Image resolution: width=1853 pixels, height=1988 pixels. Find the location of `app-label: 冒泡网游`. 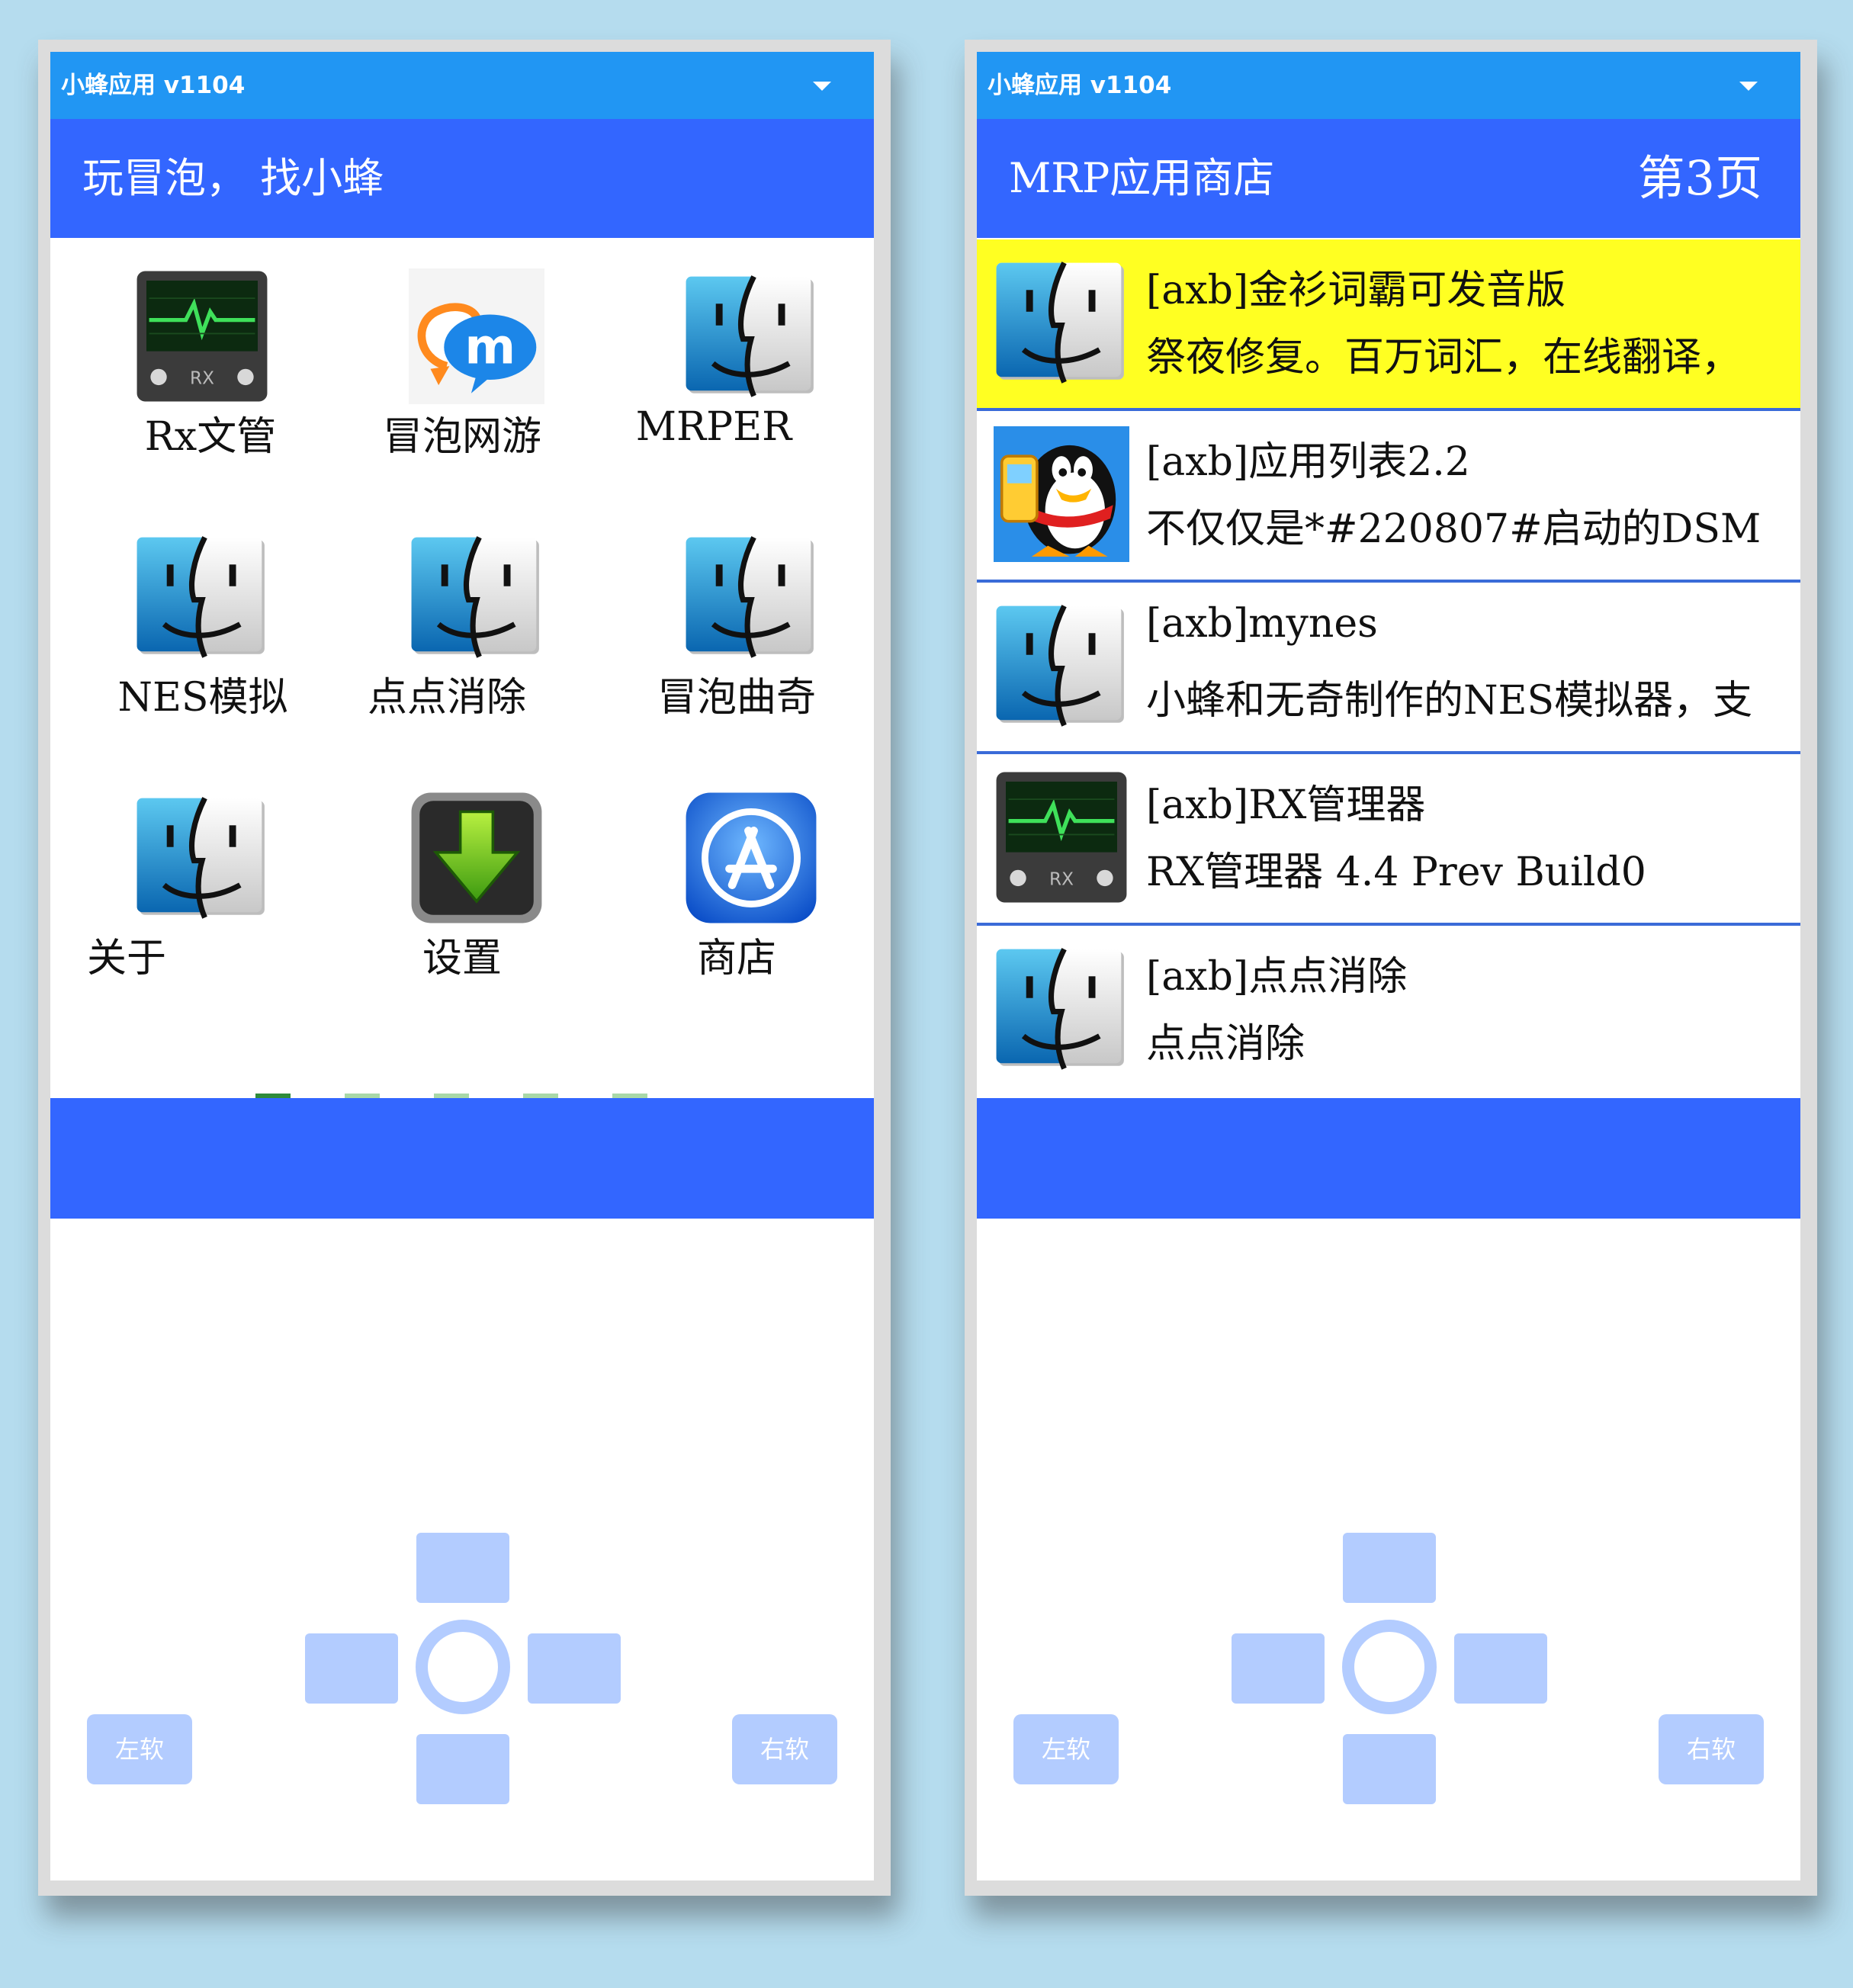

app-label: 冒泡网游 is located at coordinates (461, 437).